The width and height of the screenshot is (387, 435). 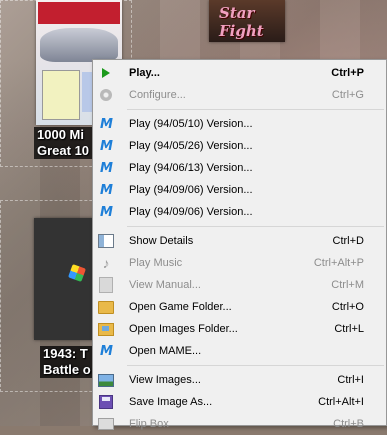 What do you see at coordinates (347, 285) in the screenshot?
I see `menu-item-shortcut: Ctrl+M` at bounding box center [347, 285].